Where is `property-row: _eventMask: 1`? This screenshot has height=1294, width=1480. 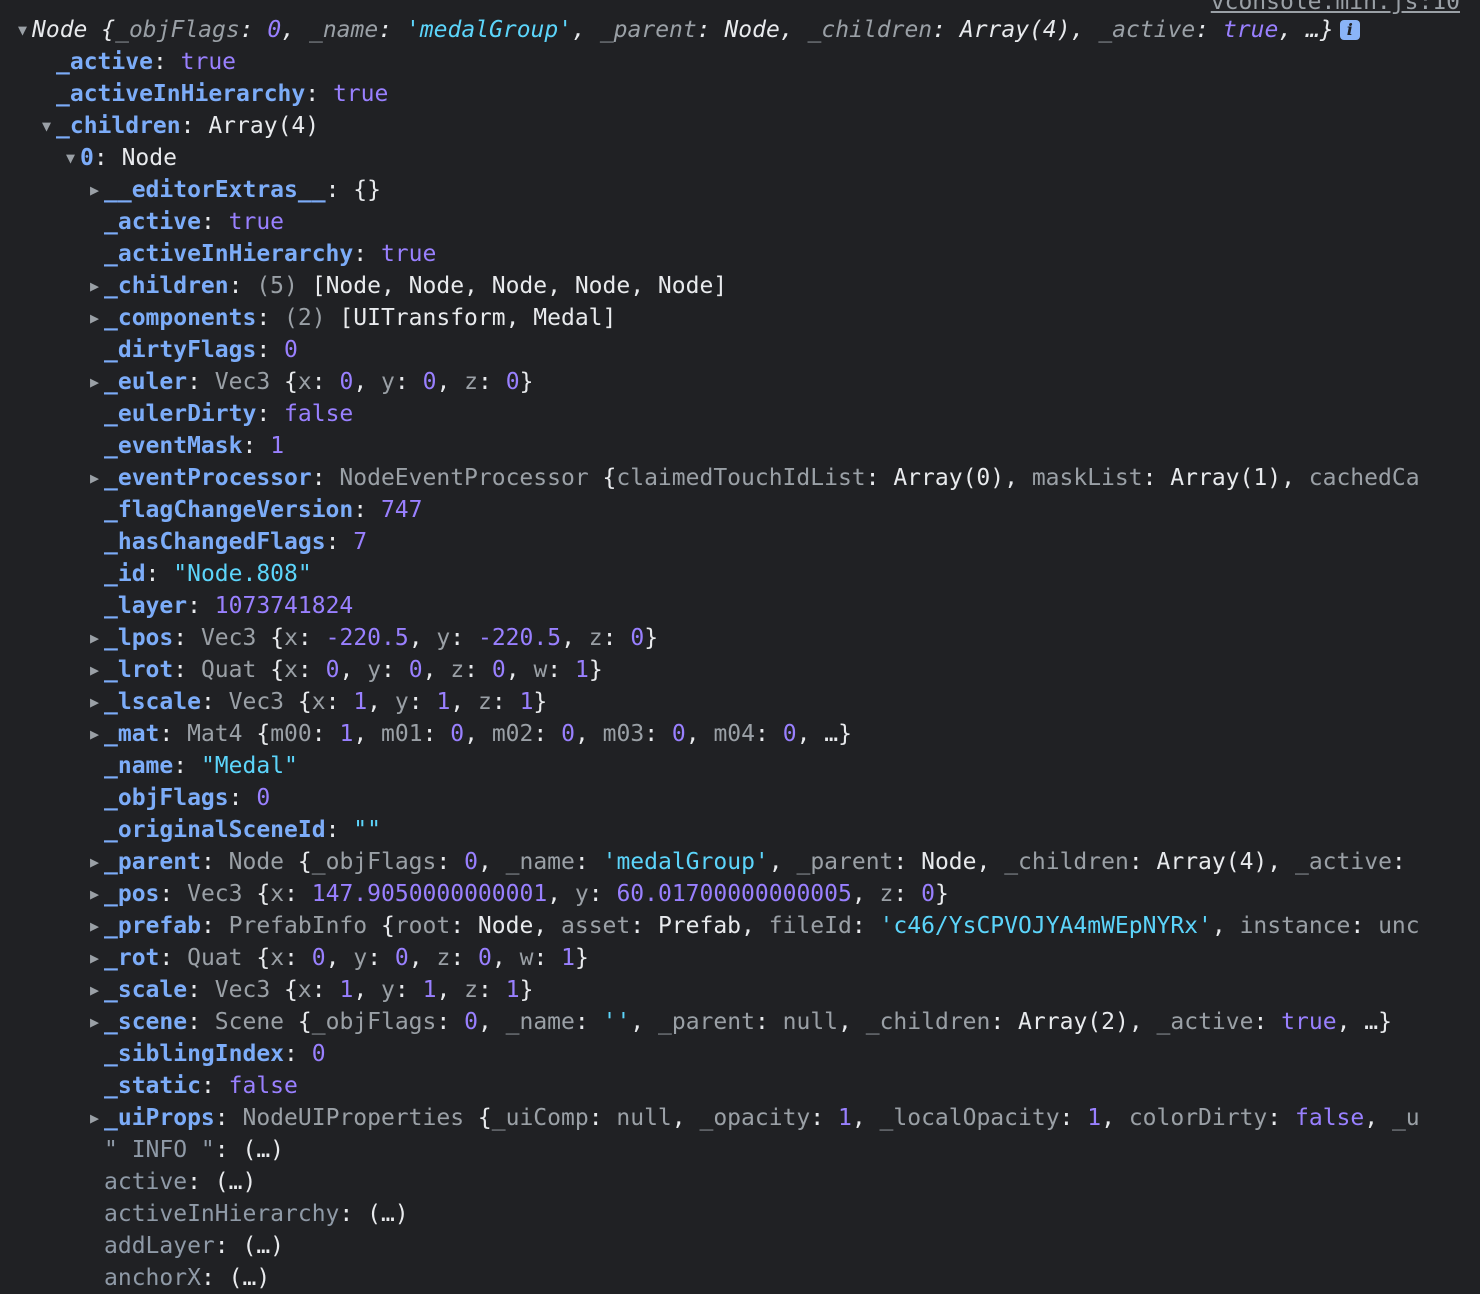
property-row: _eventMask: 1 is located at coordinates (740, 446).